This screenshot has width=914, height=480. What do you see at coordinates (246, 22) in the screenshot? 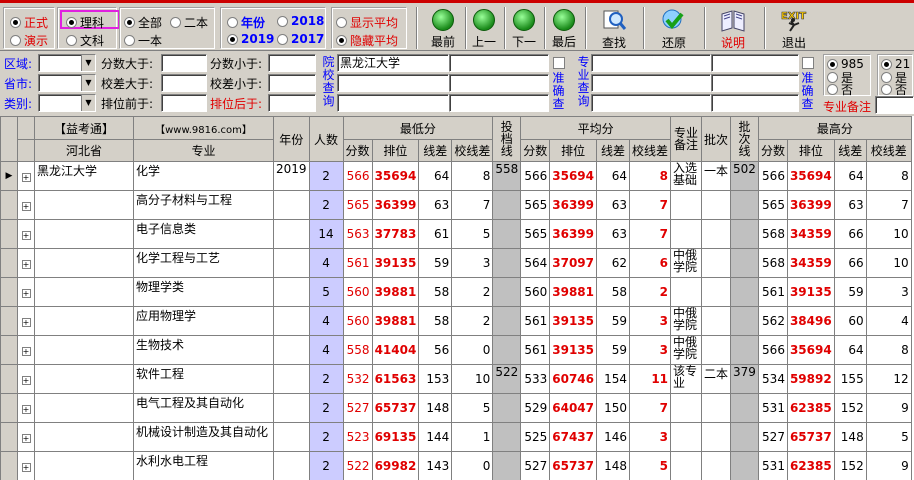
I see `radio-year-label: 年份` at bounding box center [246, 22].